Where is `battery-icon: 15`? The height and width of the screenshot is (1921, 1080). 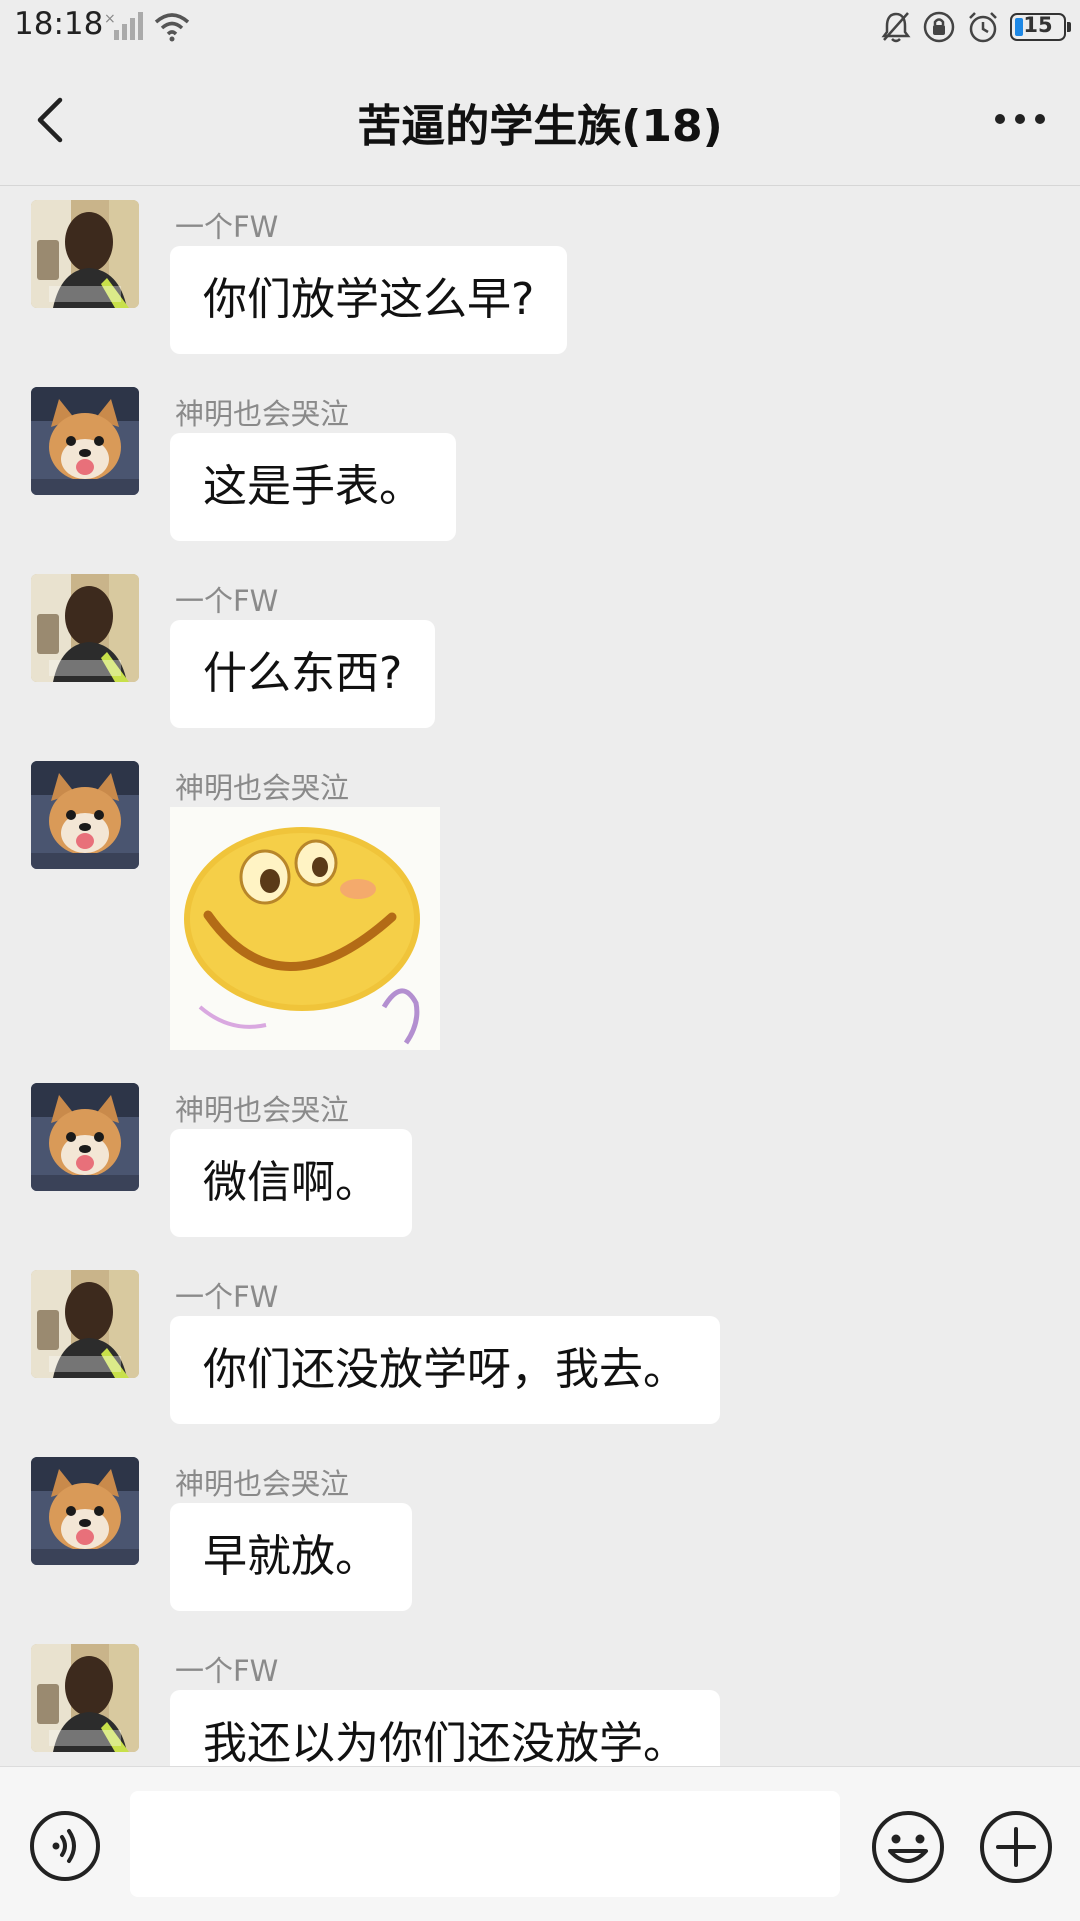
battery-icon: 15 is located at coordinates (1040, 27).